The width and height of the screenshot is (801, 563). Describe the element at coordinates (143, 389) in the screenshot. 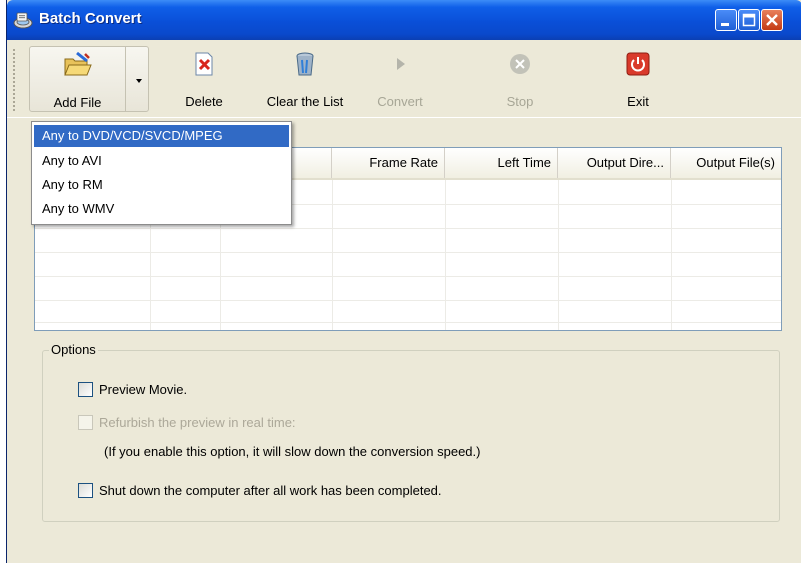

I see `preview-movie-label: Preview Movie.` at that location.